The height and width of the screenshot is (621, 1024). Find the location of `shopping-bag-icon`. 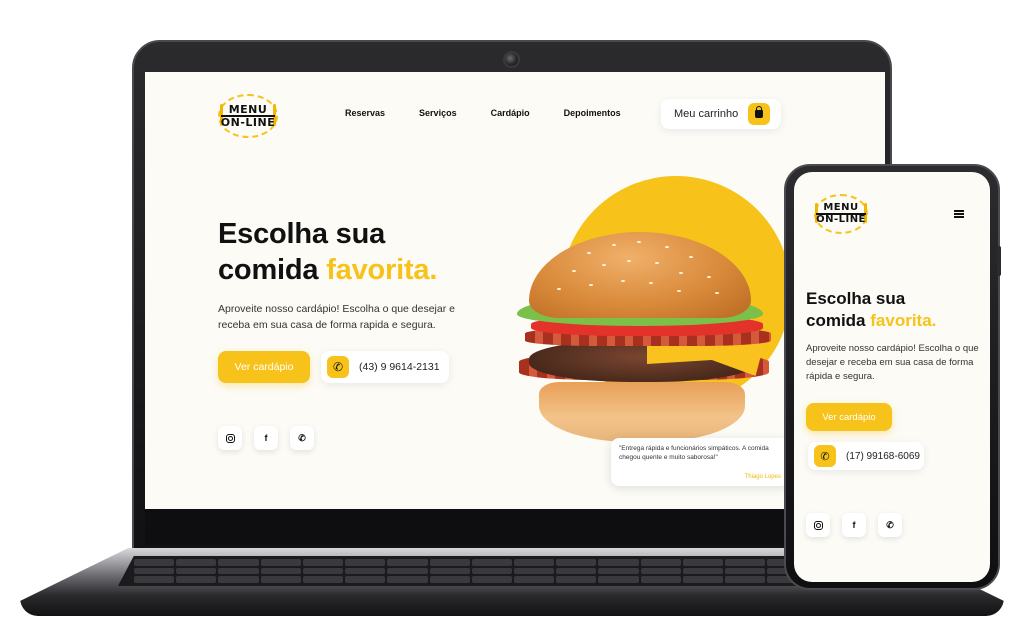

shopping-bag-icon is located at coordinates (759, 114).